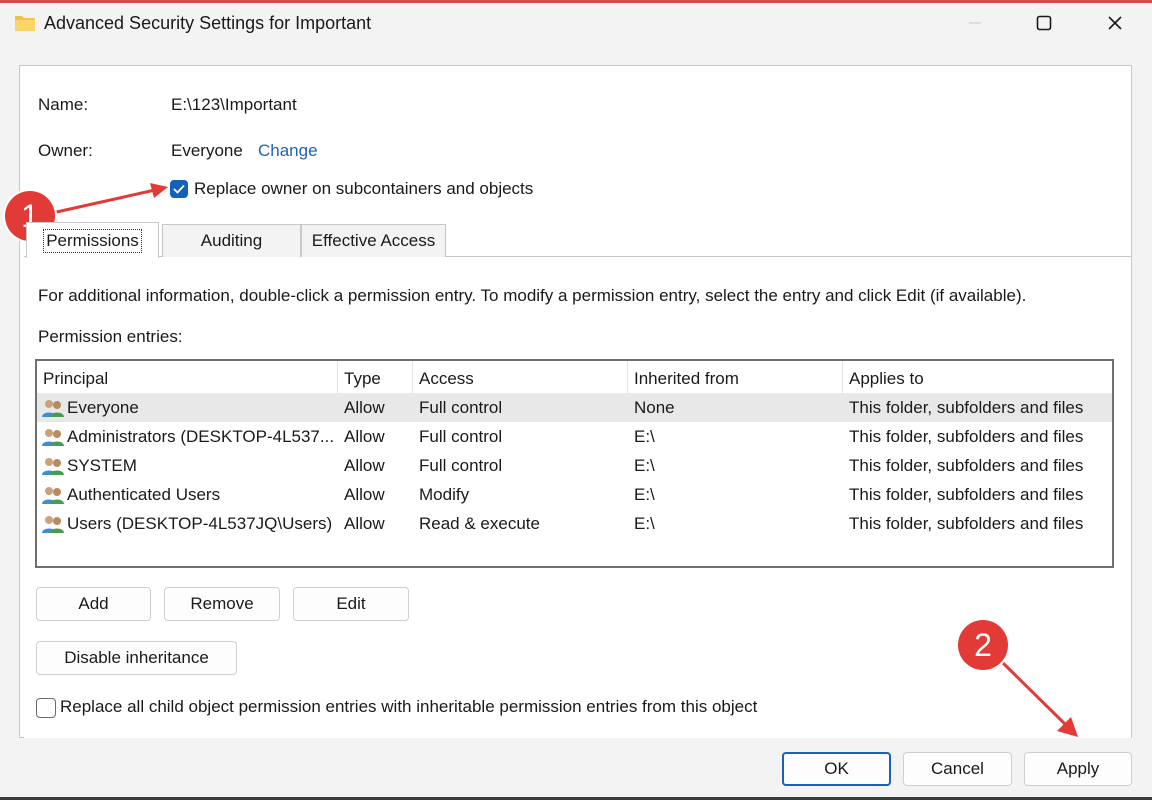 The image size is (1152, 800). What do you see at coordinates (144, 494) in the screenshot?
I see `principal-cell: Authenticated Users` at bounding box center [144, 494].